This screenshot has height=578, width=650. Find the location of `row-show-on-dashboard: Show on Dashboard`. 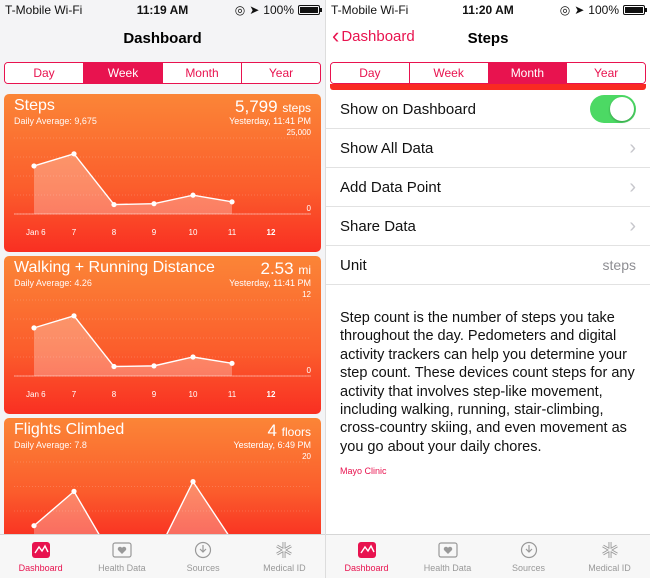

row-show-on-dashboard: Show on Dashboard is located at coordinates (488, 109).